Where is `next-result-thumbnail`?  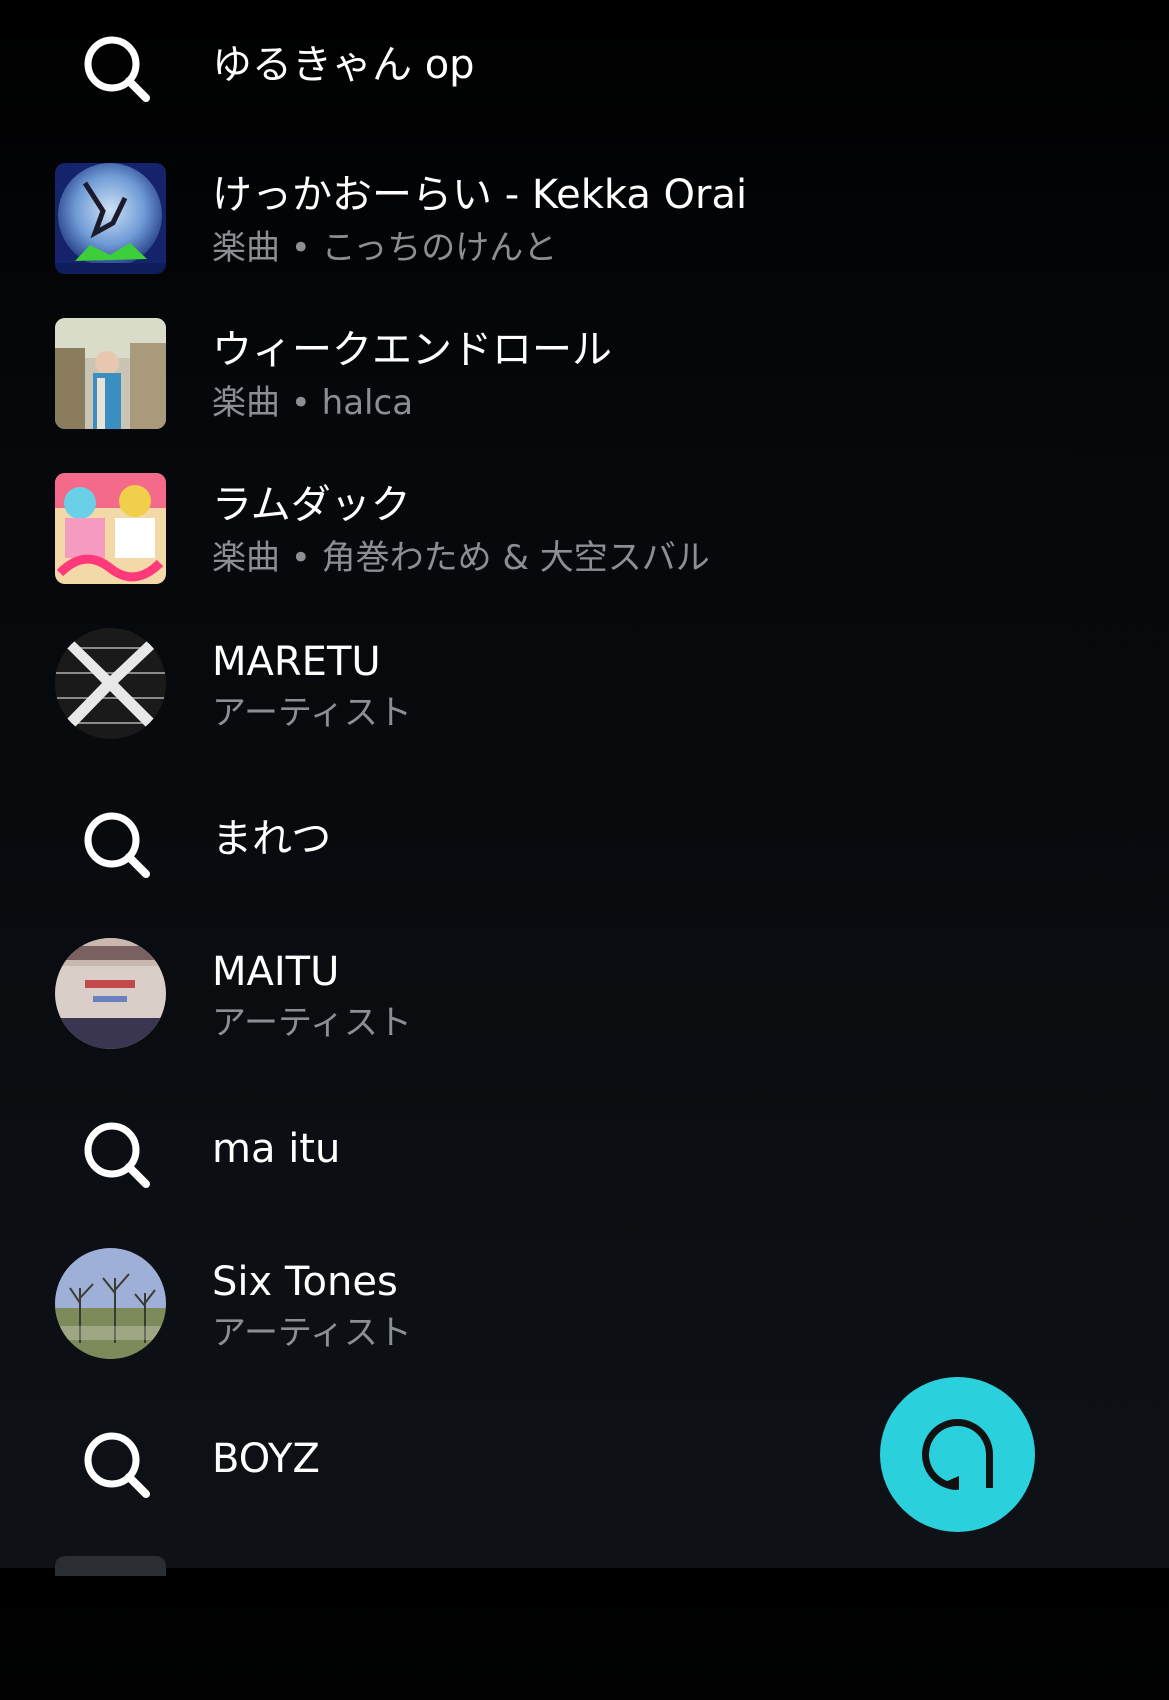
next-result-thumbnail is located at coordinates (110, 1566).